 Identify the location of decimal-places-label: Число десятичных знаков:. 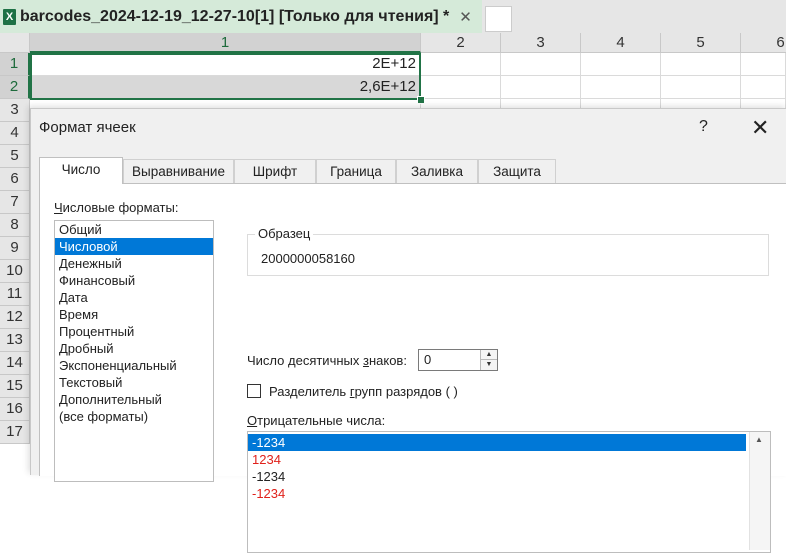
(327, 360).